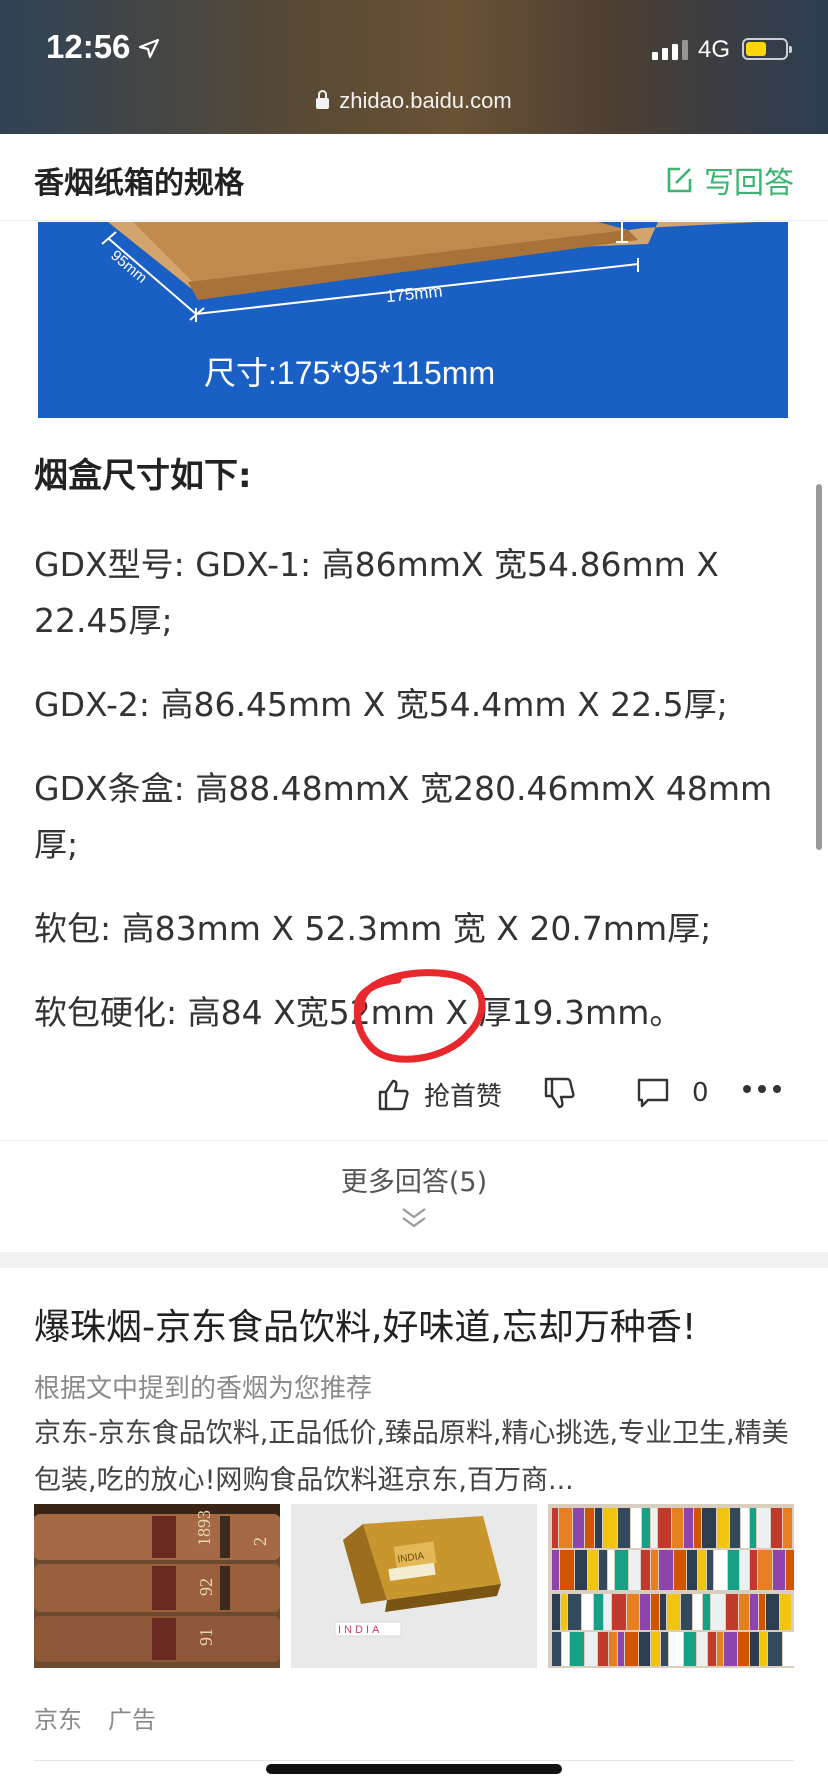  Describe the element at coordinates (679, 180) in the screenshot. I see `edit-icon` at that location.